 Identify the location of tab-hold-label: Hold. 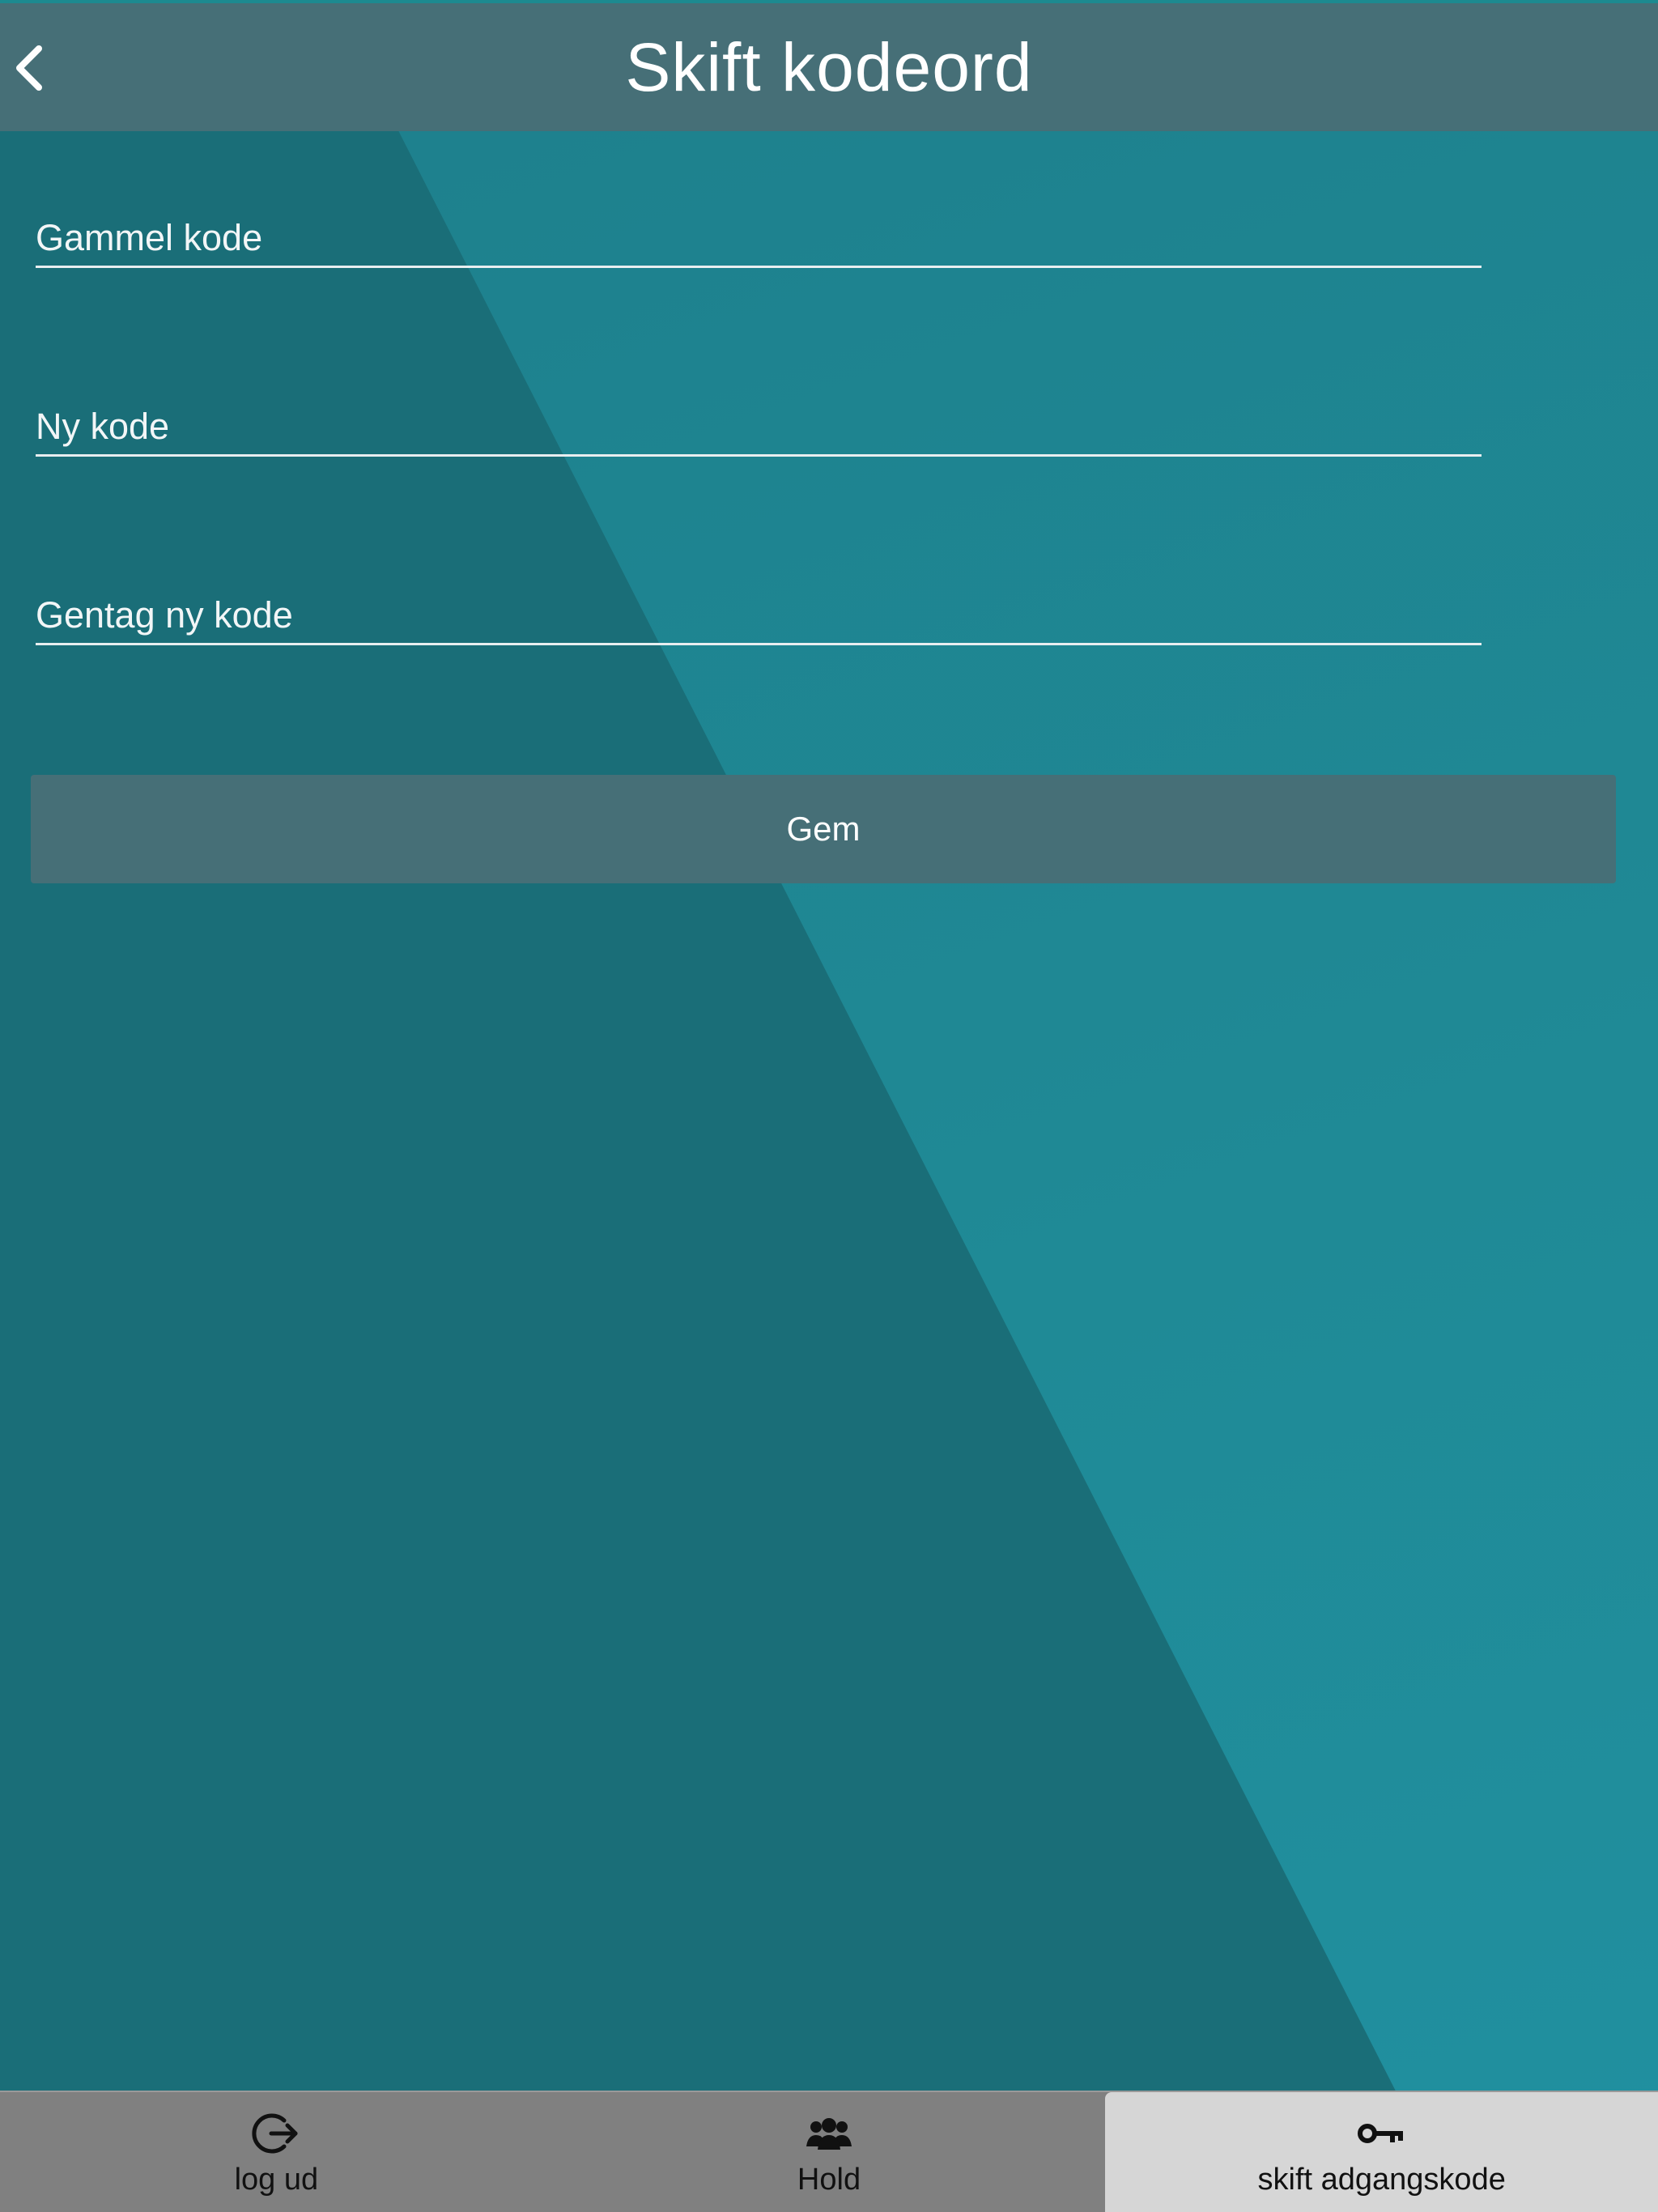
(829, 2180).